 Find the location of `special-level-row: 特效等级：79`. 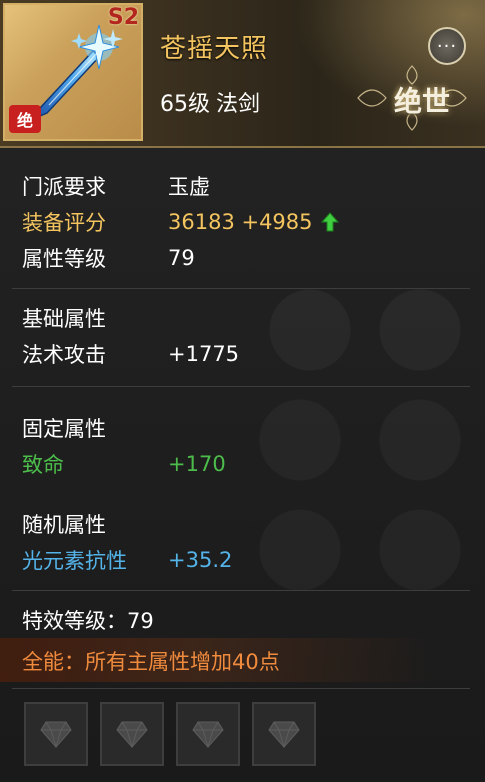

special-level-row: 特效等级：79 is located at coordinates (245, 620).